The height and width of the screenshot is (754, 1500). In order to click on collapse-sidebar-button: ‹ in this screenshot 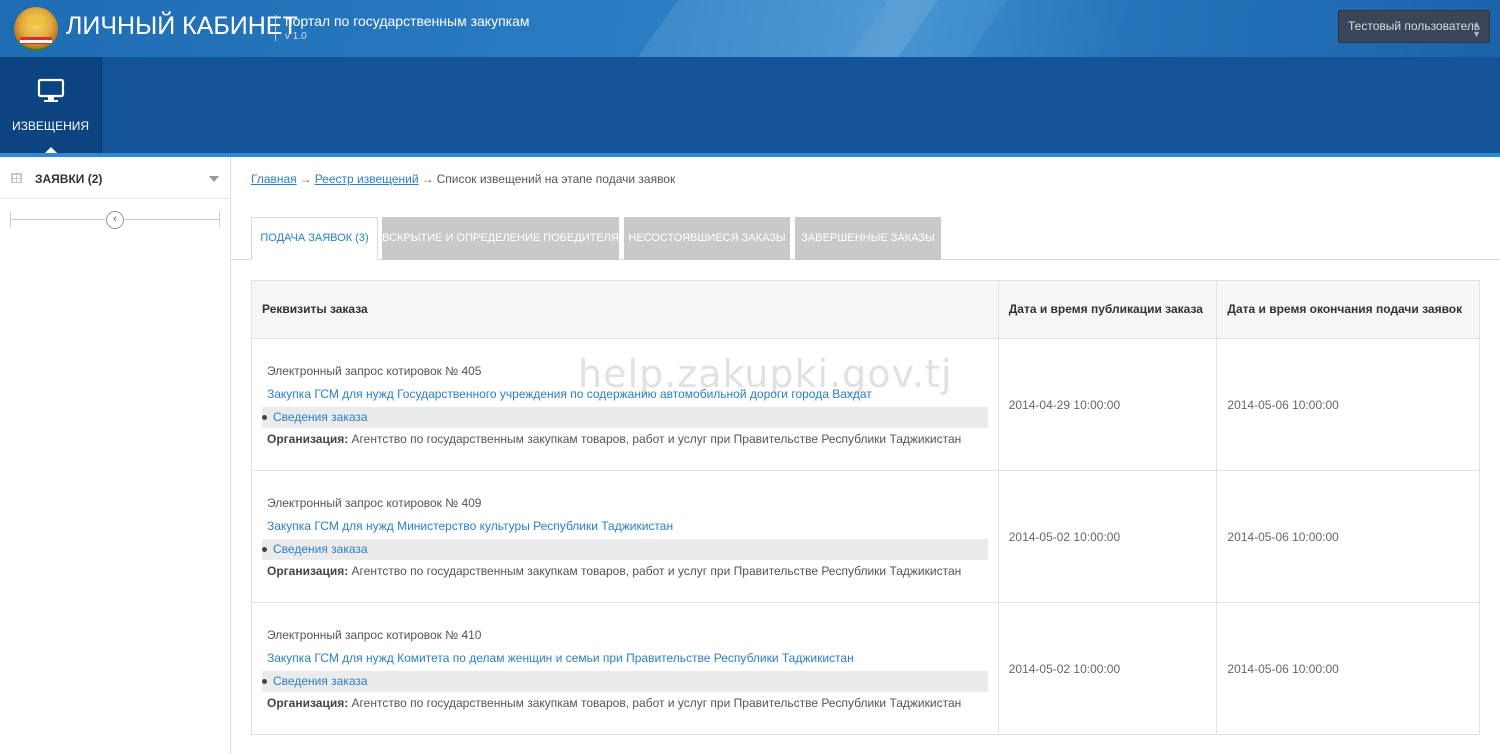, I will do `click(115, 220)`.